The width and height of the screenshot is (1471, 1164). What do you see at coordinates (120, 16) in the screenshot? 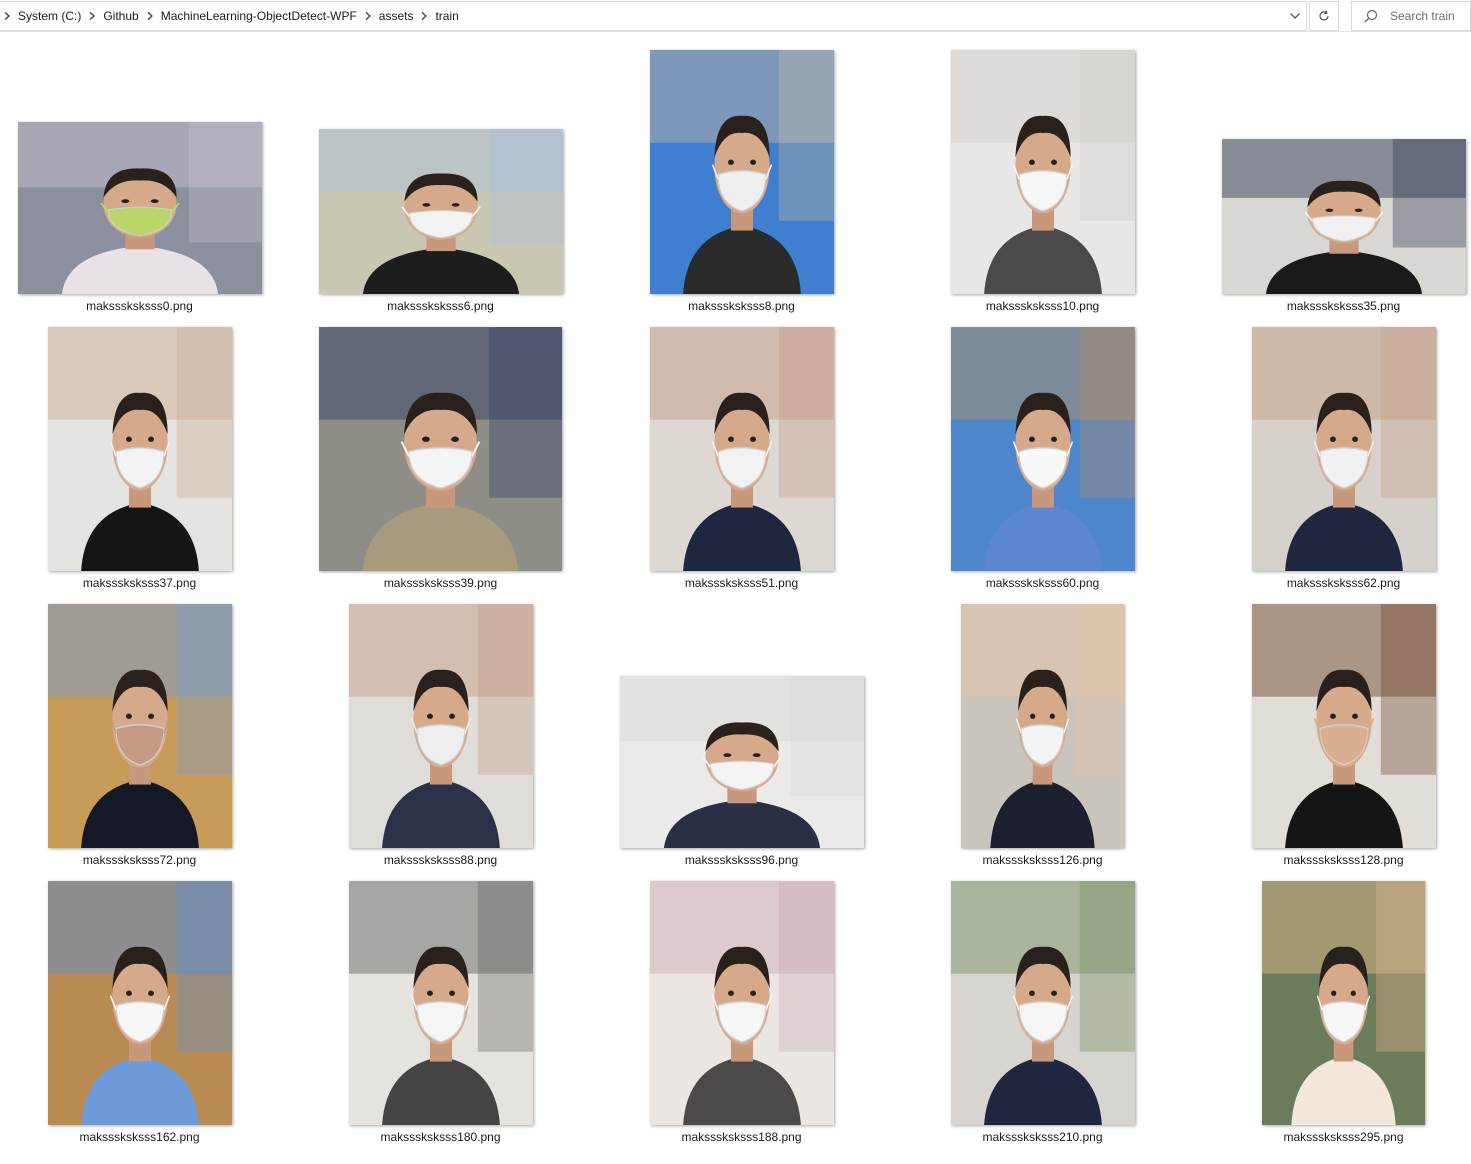
I see `breadcrumb-item-github: Github` at bounding box center [120, 16].